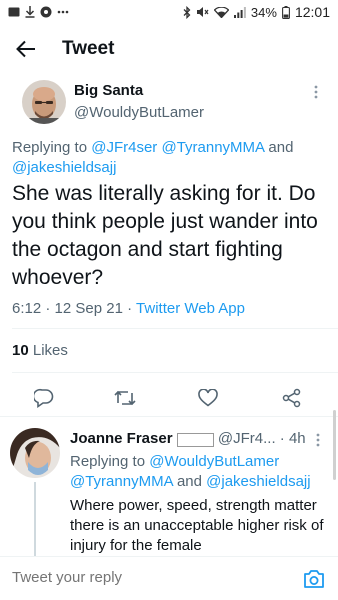 Image resolution: width=338 pixels, height=600 pixels. What do you see at coordinates (169, 12) in the screenshot?
I see `status-bar: 34% 12:01` at bounding box center [169, 12].